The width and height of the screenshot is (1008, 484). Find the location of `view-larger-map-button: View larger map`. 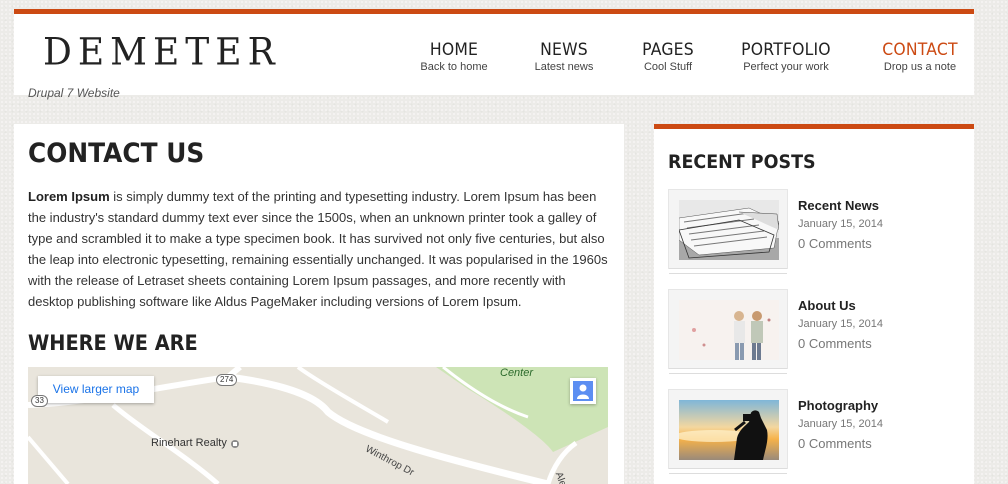

view-larger-map-button: View larger map is located at coordinates (96, 389).